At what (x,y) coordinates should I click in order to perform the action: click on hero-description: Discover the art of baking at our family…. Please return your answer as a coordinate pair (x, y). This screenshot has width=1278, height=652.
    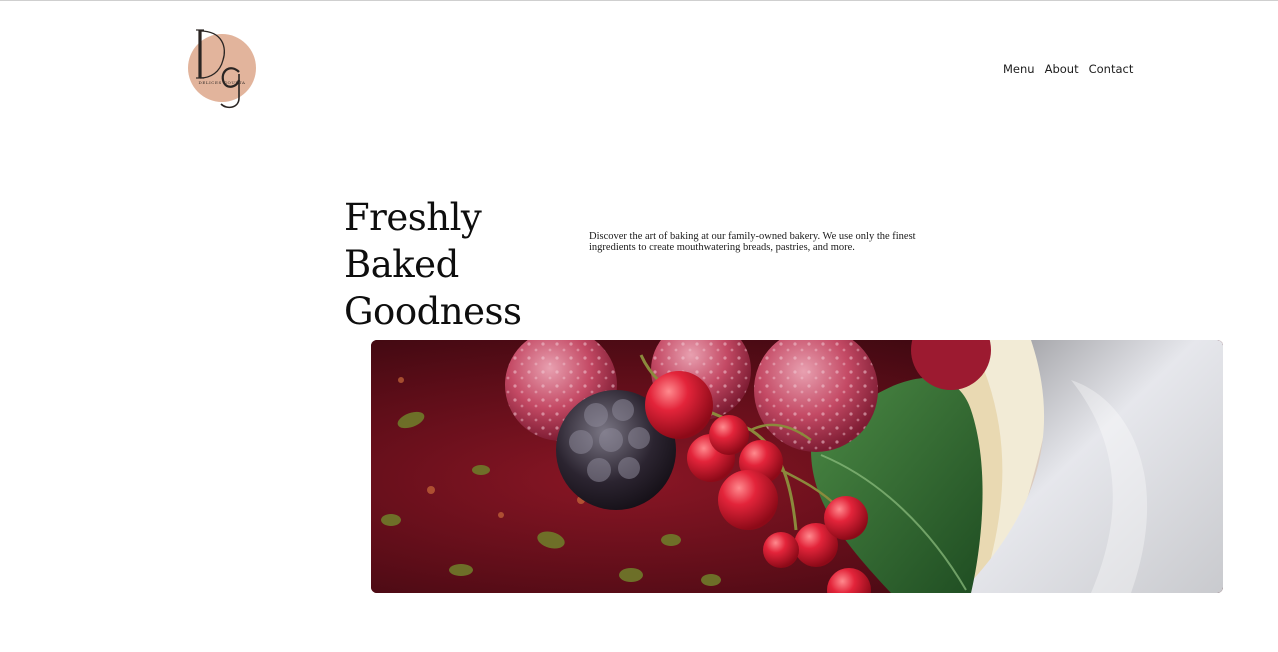
    Looking at the image, I should click on (752, 242).